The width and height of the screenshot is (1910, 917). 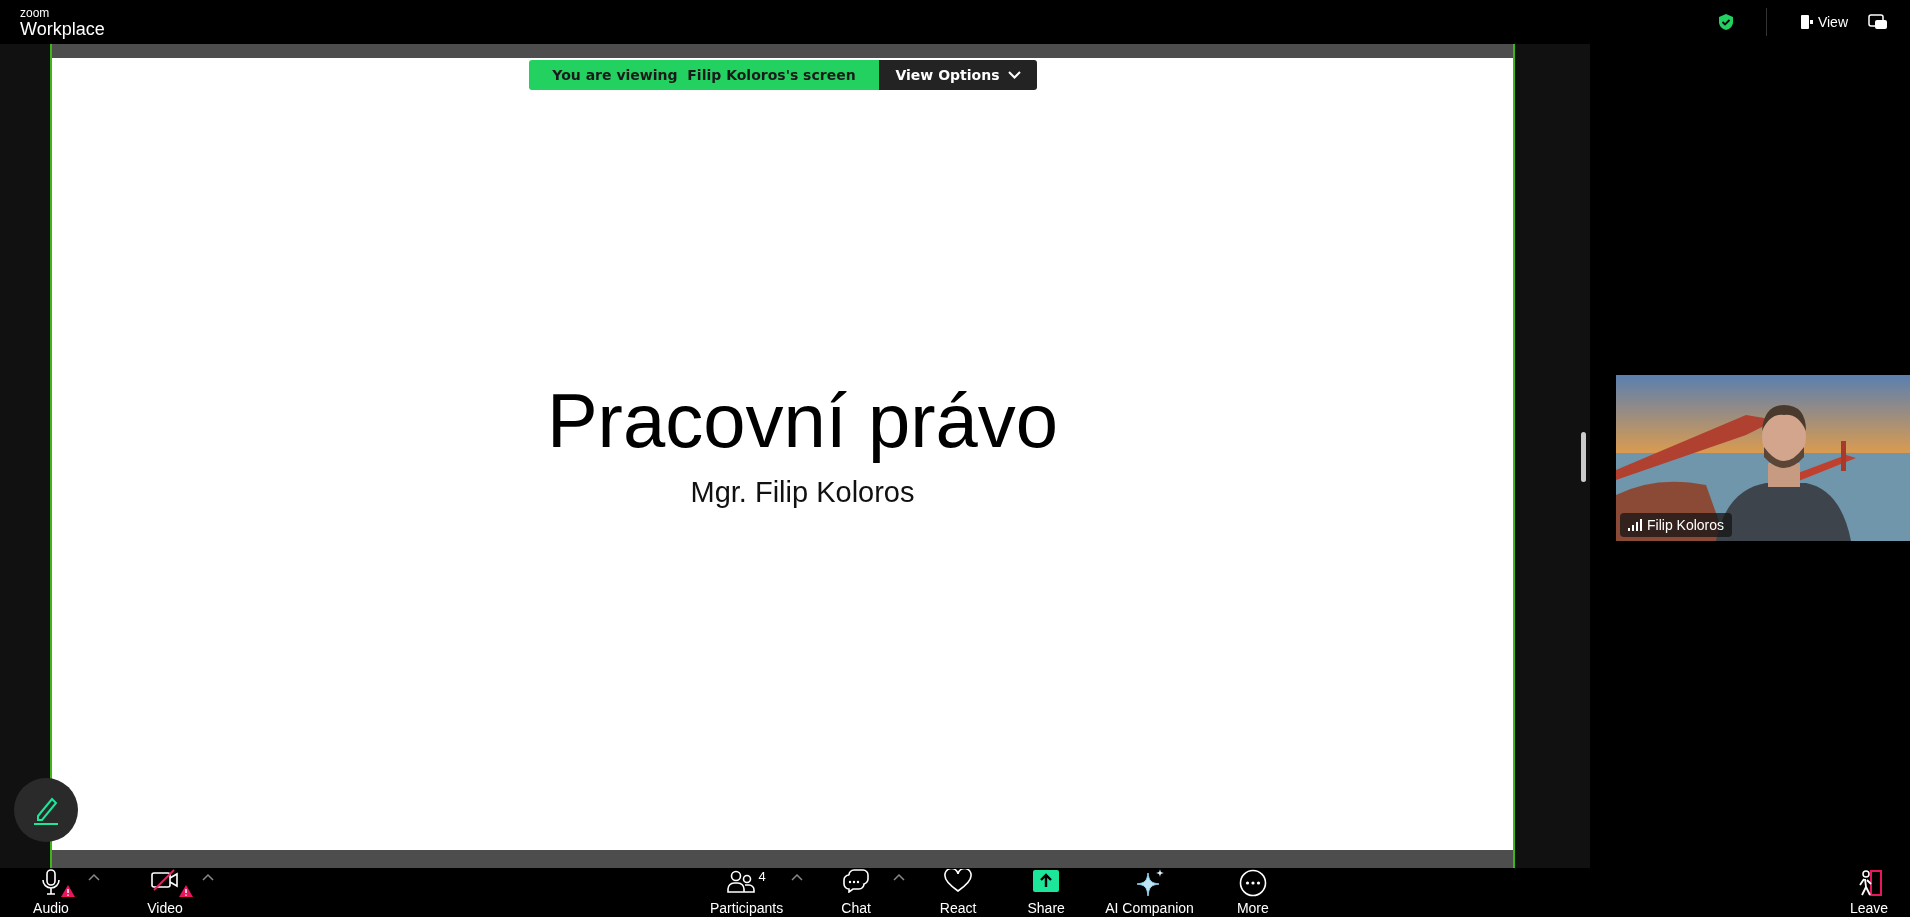 I want to click on product-name: Workplace, so click(x=62, y=28).